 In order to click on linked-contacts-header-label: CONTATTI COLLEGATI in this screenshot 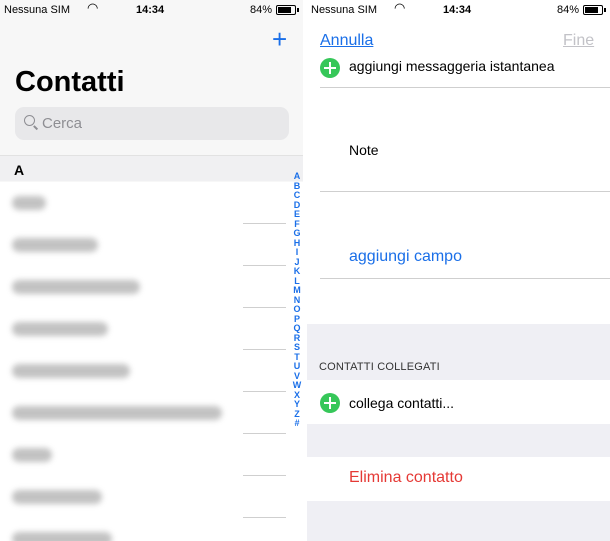, I will do `click(379, 367)`.